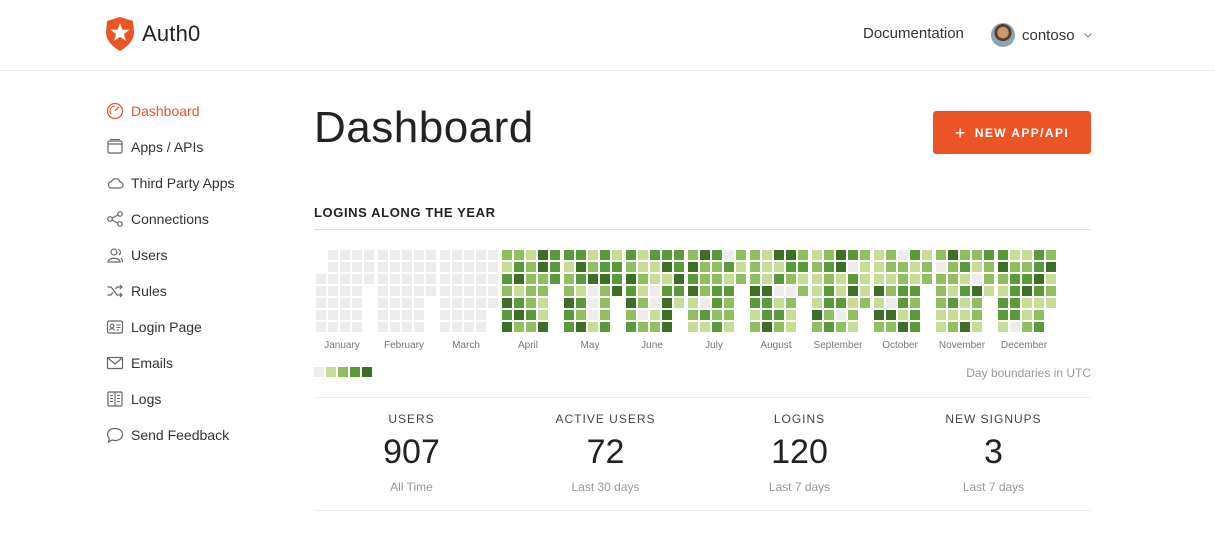 This screenshot has height=543, width=1215. Describe the element at coordinates (136, 291) in the screenshot. I see `sidebar-item-rules: Rules` at that location.